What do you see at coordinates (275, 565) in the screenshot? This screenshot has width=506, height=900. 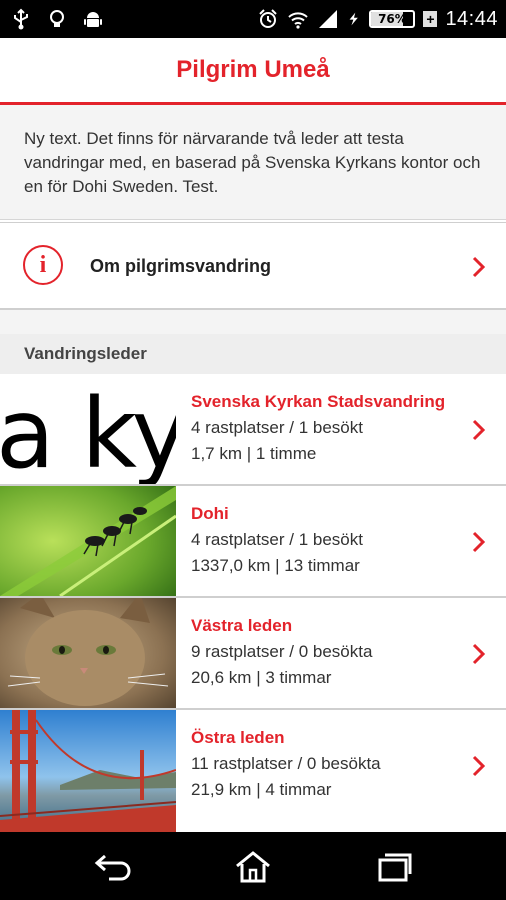 I see `trail-distance: 1337,0 km | 13 timmar` at bounding box center [275, 565].